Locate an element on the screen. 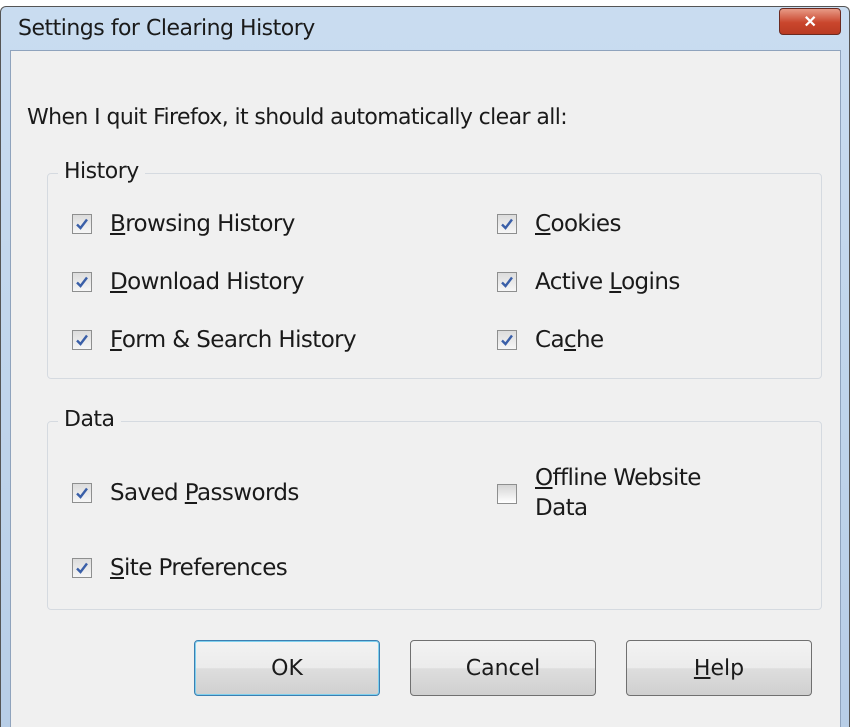 This screenshot has width=858, height=727. dialog-button: Help is located at coordinates (719, 668).